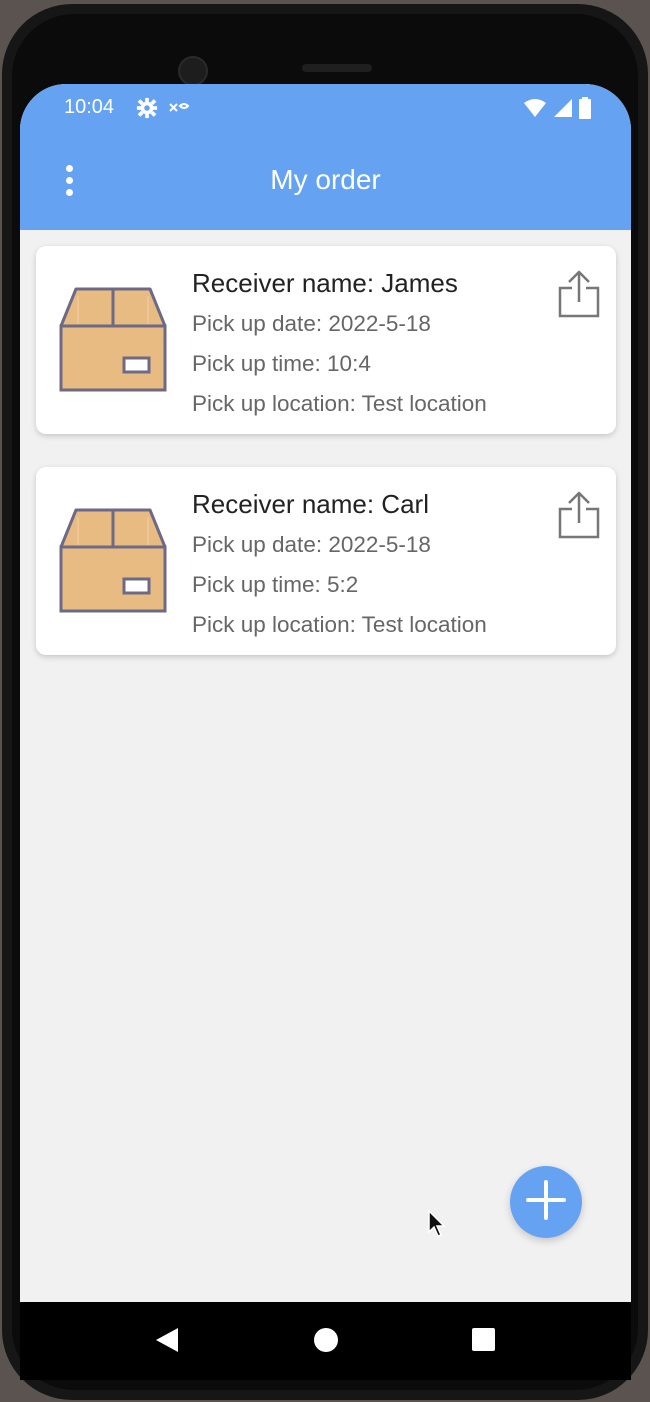 Image resolution: width=650 pixels, height=1402 pixels. What do you see at coordinates (437, 1226) in the screenshot?
I see `mouse-cursor-icon` at bounding box center [437, 1226].